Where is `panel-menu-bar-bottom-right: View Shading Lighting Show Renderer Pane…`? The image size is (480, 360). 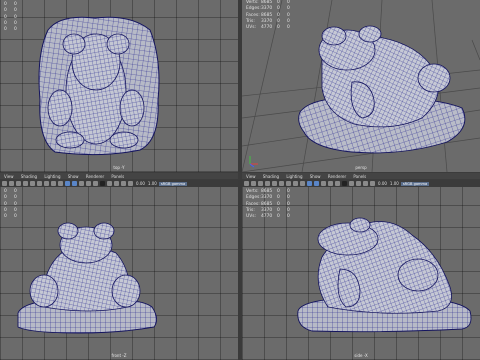
panel-menu-bar-bottom-right: View Shading Lighting Show Renderer Pane… is located at coordinates (361, 176).